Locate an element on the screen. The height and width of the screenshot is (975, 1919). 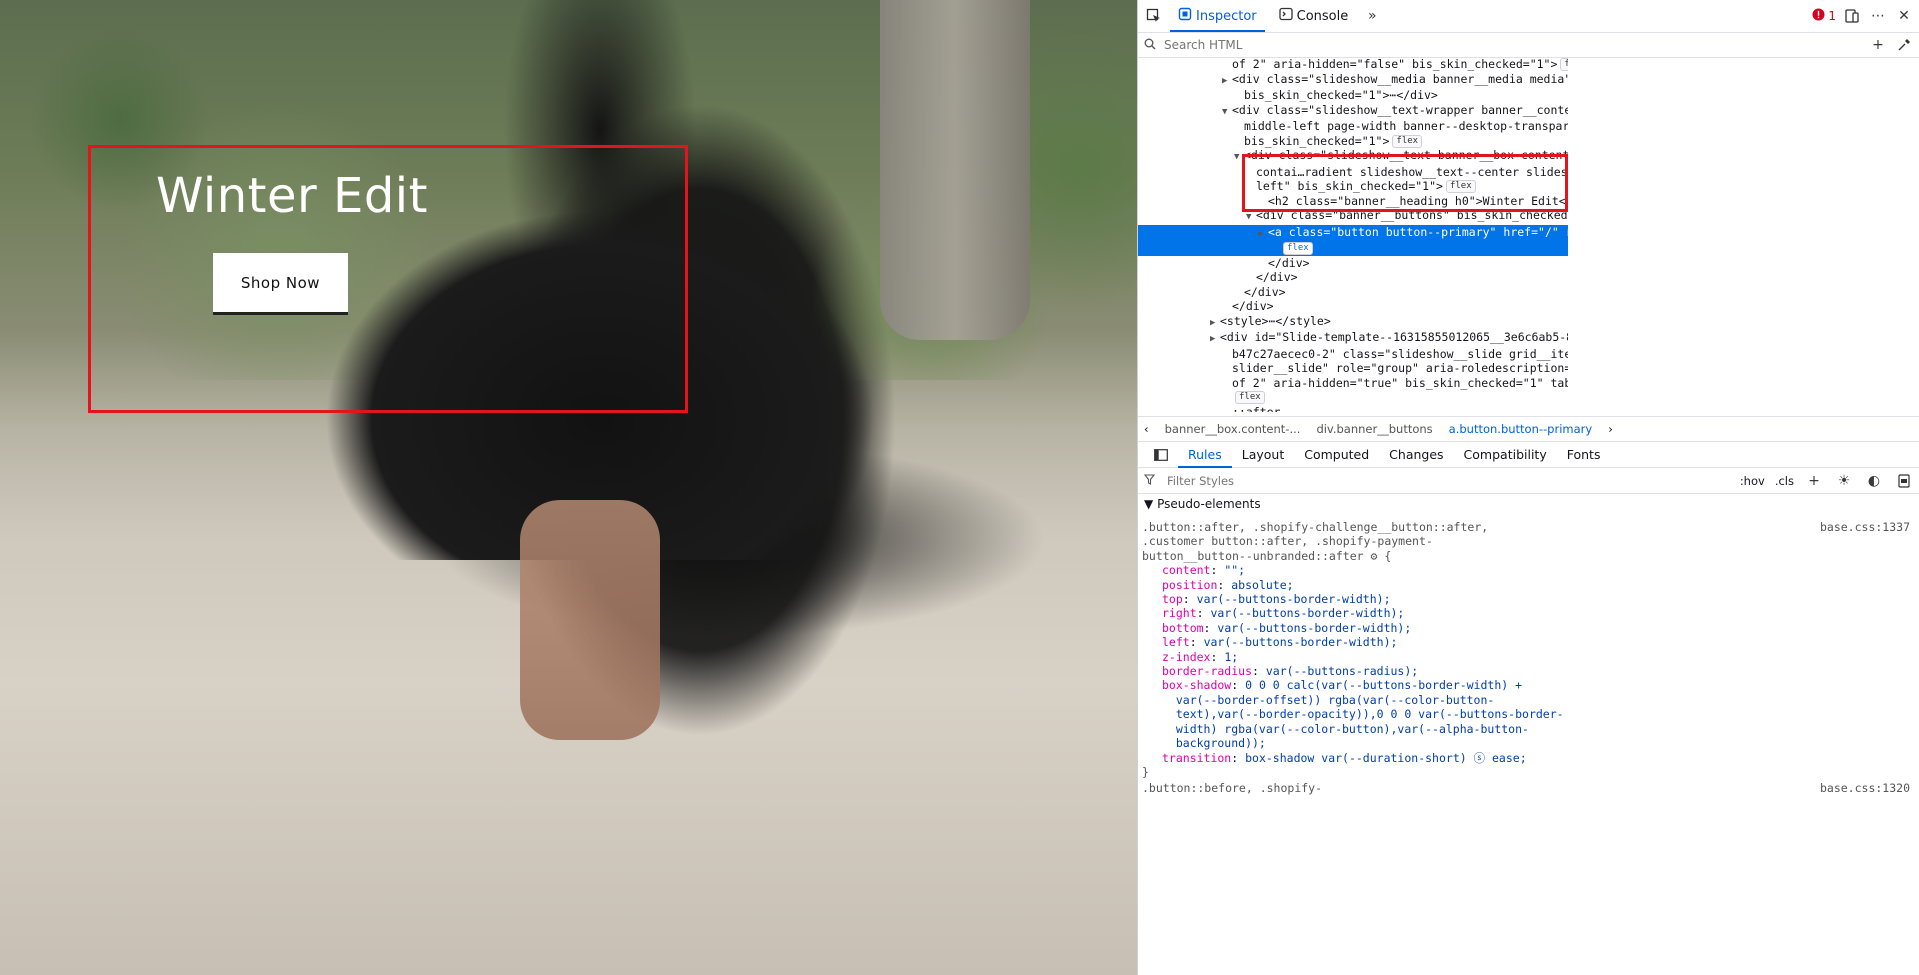
css-property: left is located at coordinates (1176, 642).